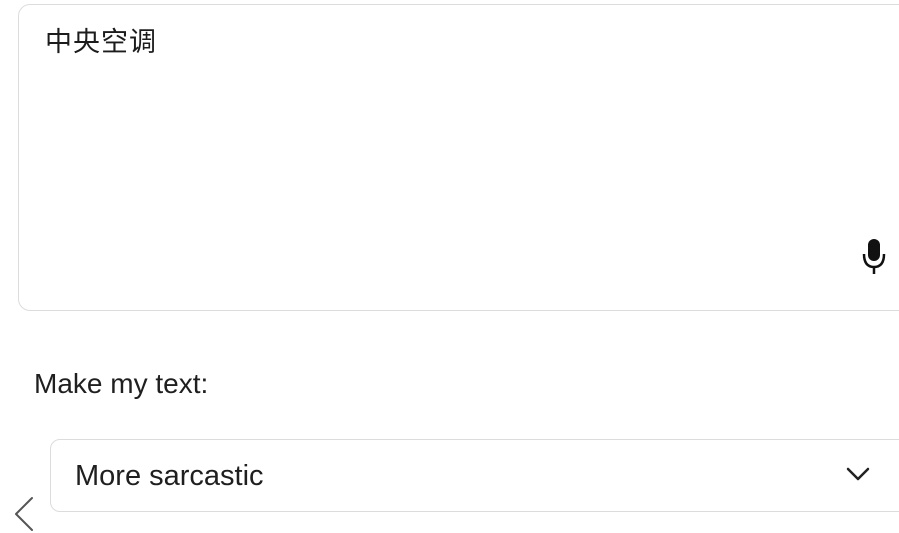 Image resolution: width=899 pixels, height=533 pixels. Describe the element at coordinates (858, 474) in the screenshot. I see `chevron-down-icon` at that location.